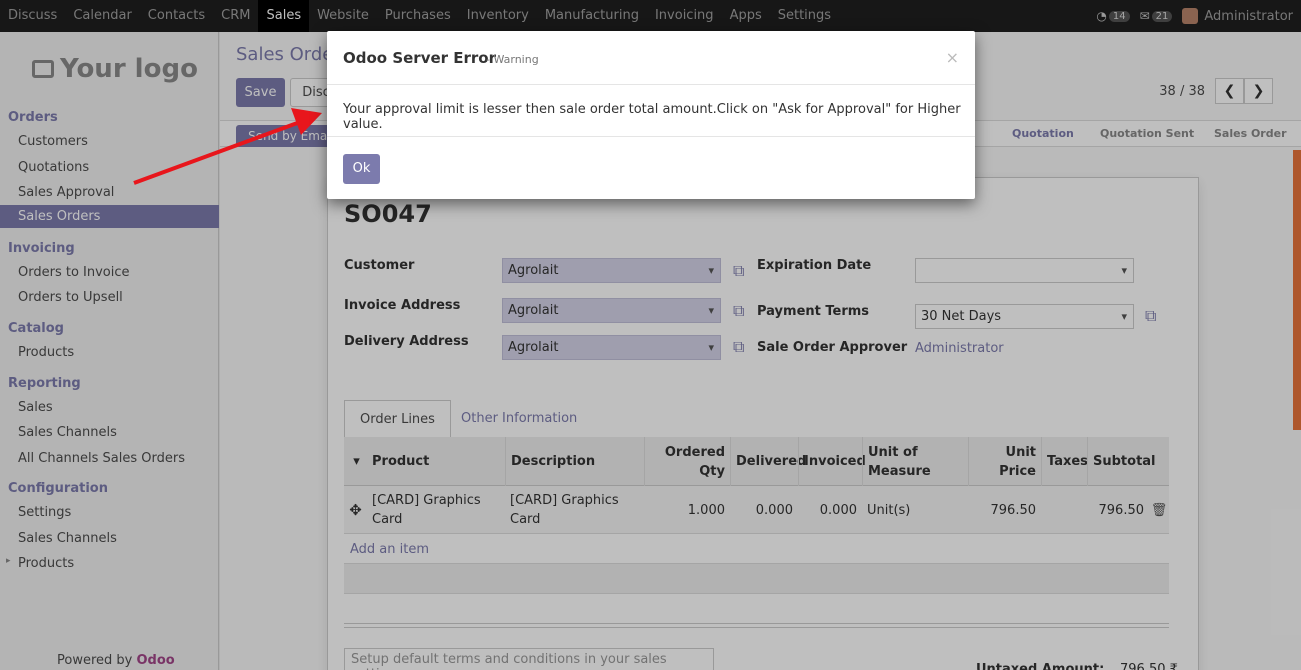 The width and height of the screenshot is (1301, 670). What do you see at coordinates (651, 58) in the screenshot?
I see `dialog-header: Odoo Server Error - Warning ×` at bounding box center [651, 58].